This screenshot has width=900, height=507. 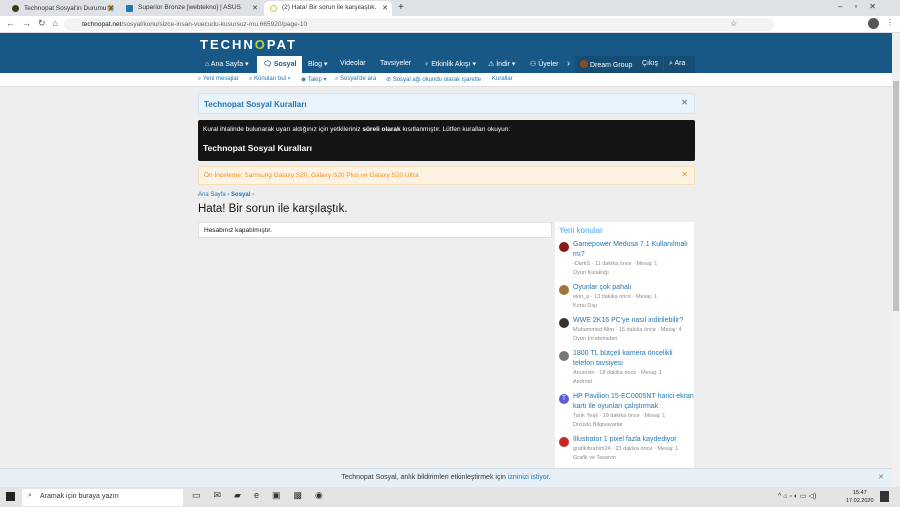 What do you see at coordinates (633, 321) in the screenshot?
I see `thread-title: WWE 2K16 PC'ye nasıl indirilebilir?` at bounding box center [633, 321].